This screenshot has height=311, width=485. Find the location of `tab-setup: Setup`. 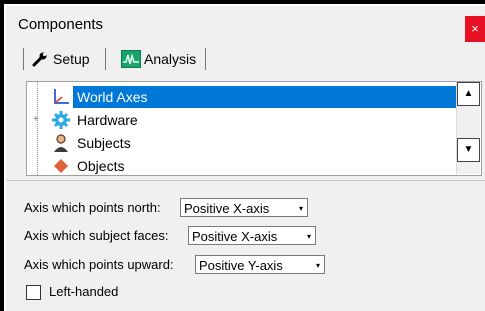

tab-setup: Setup is located at coordinates (61, 59).